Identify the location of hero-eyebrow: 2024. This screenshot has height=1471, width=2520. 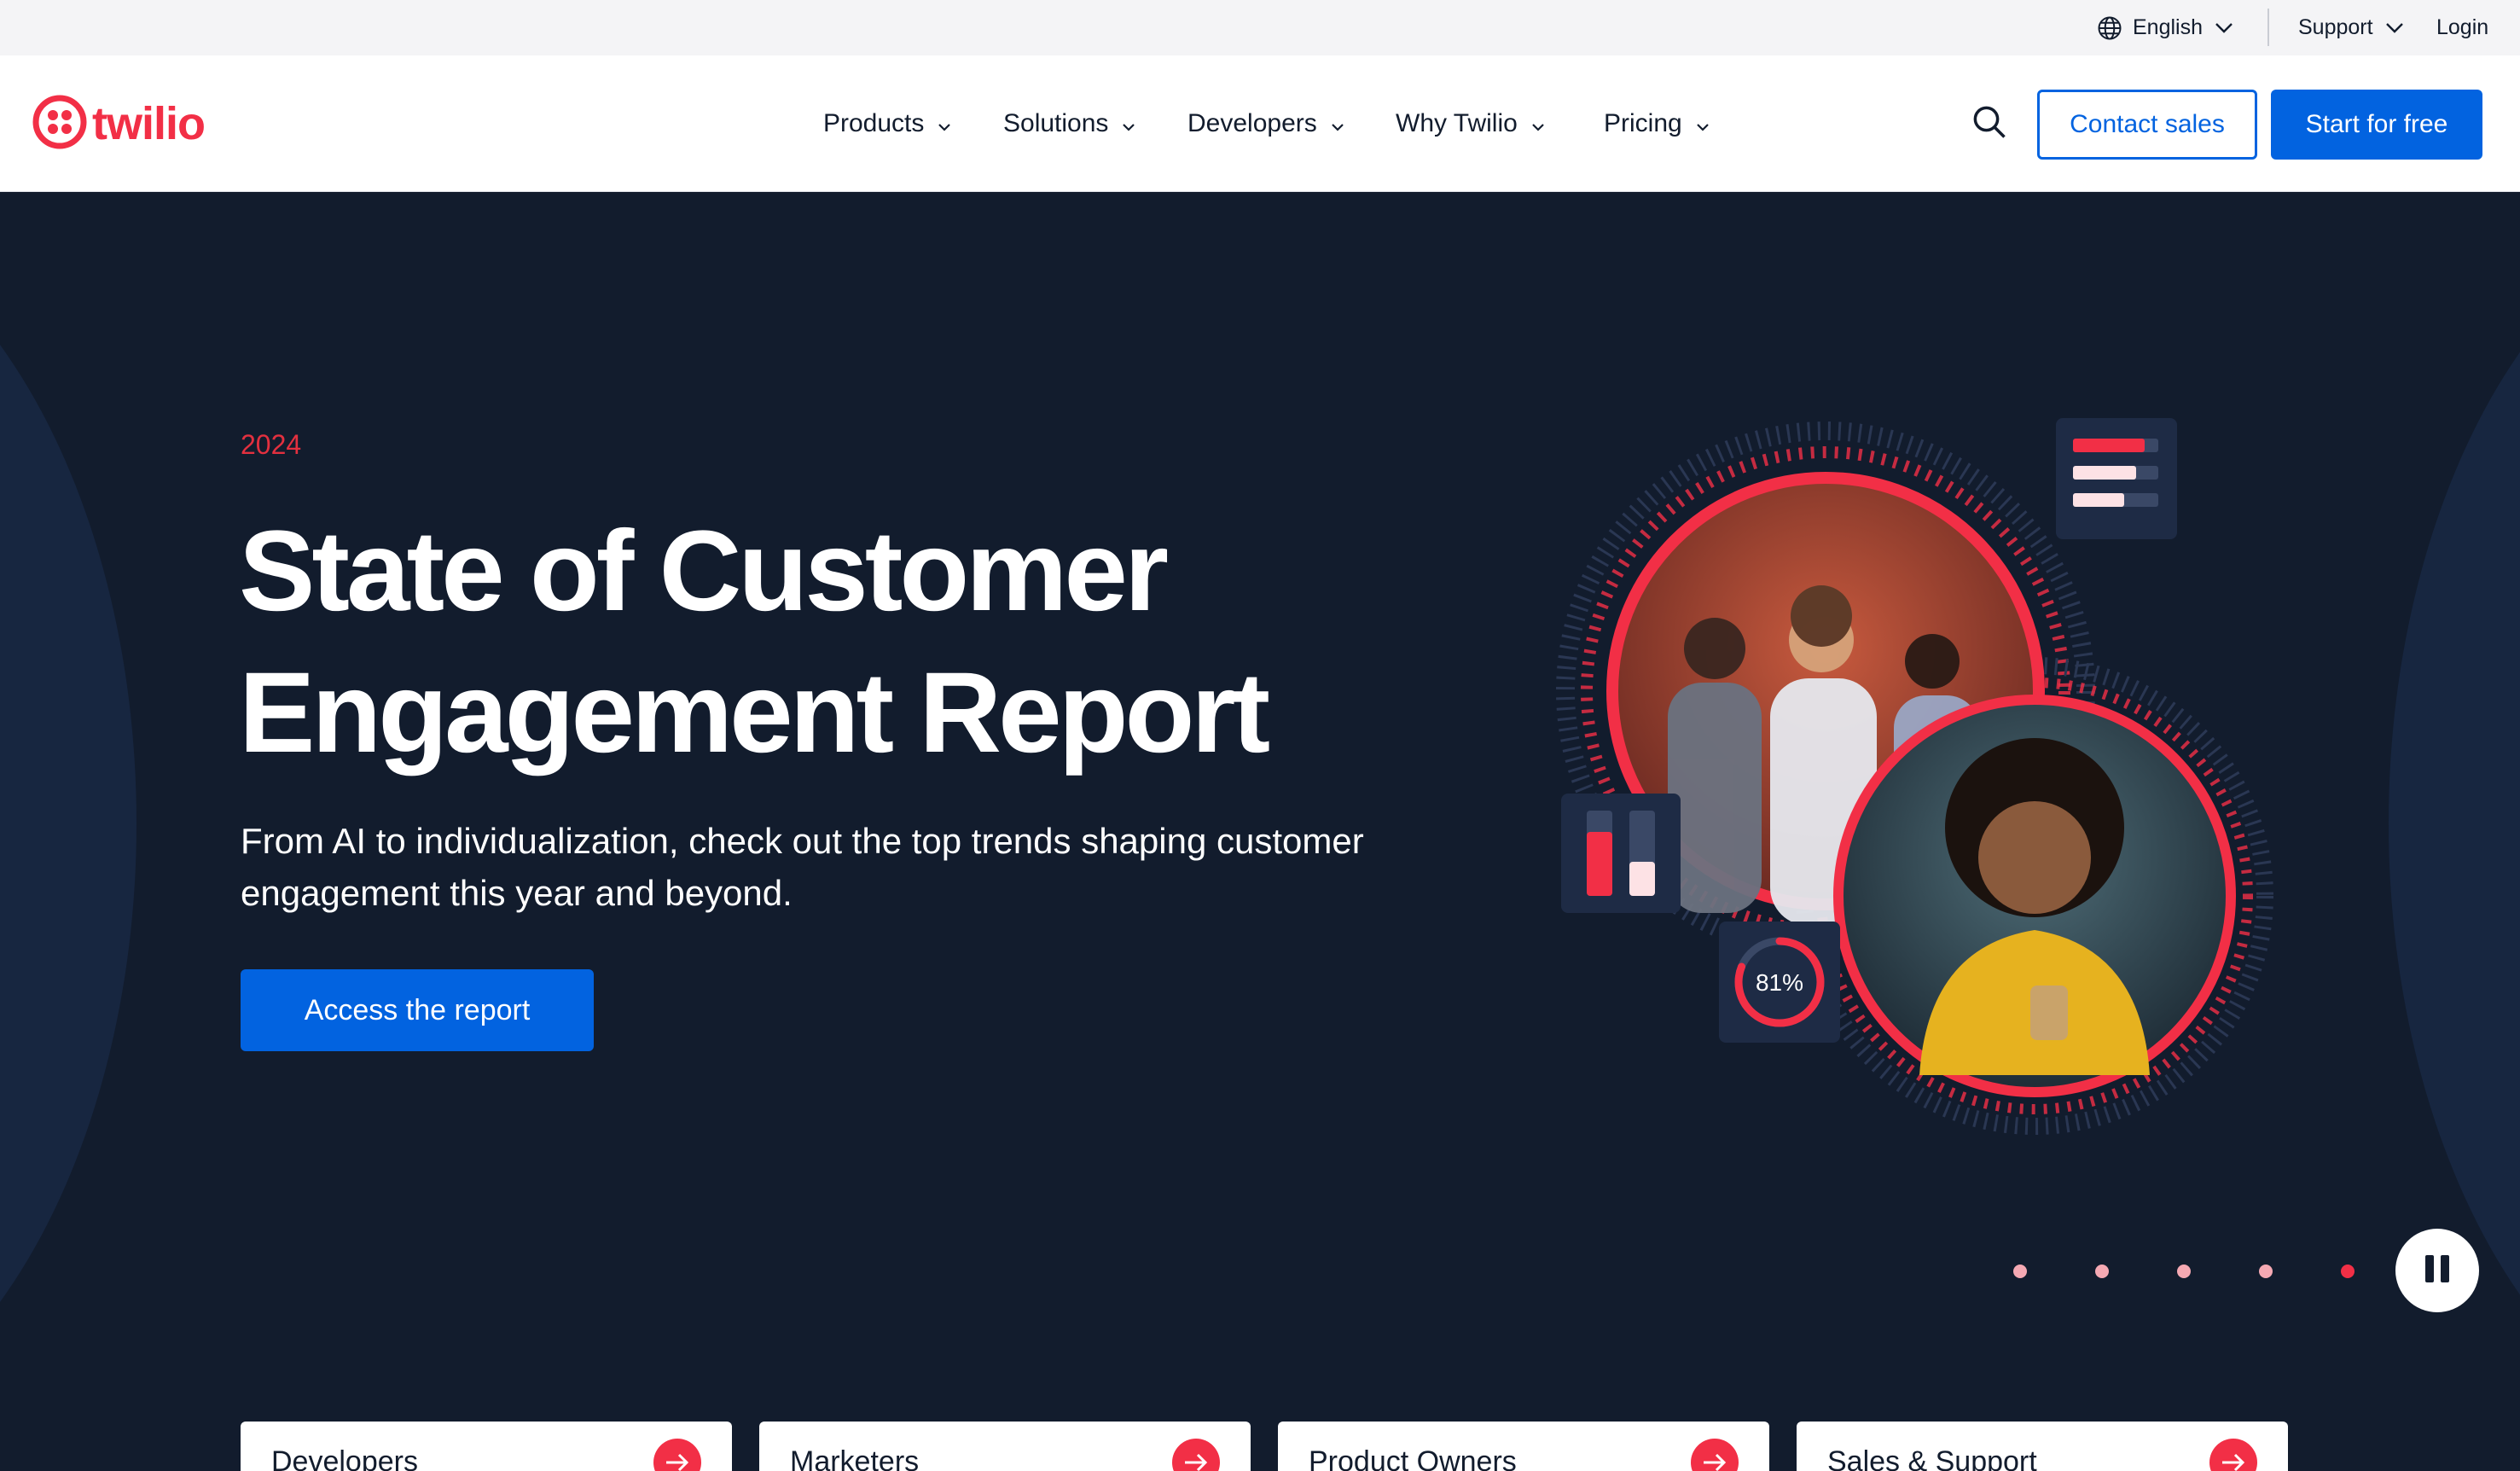
(271, 444).